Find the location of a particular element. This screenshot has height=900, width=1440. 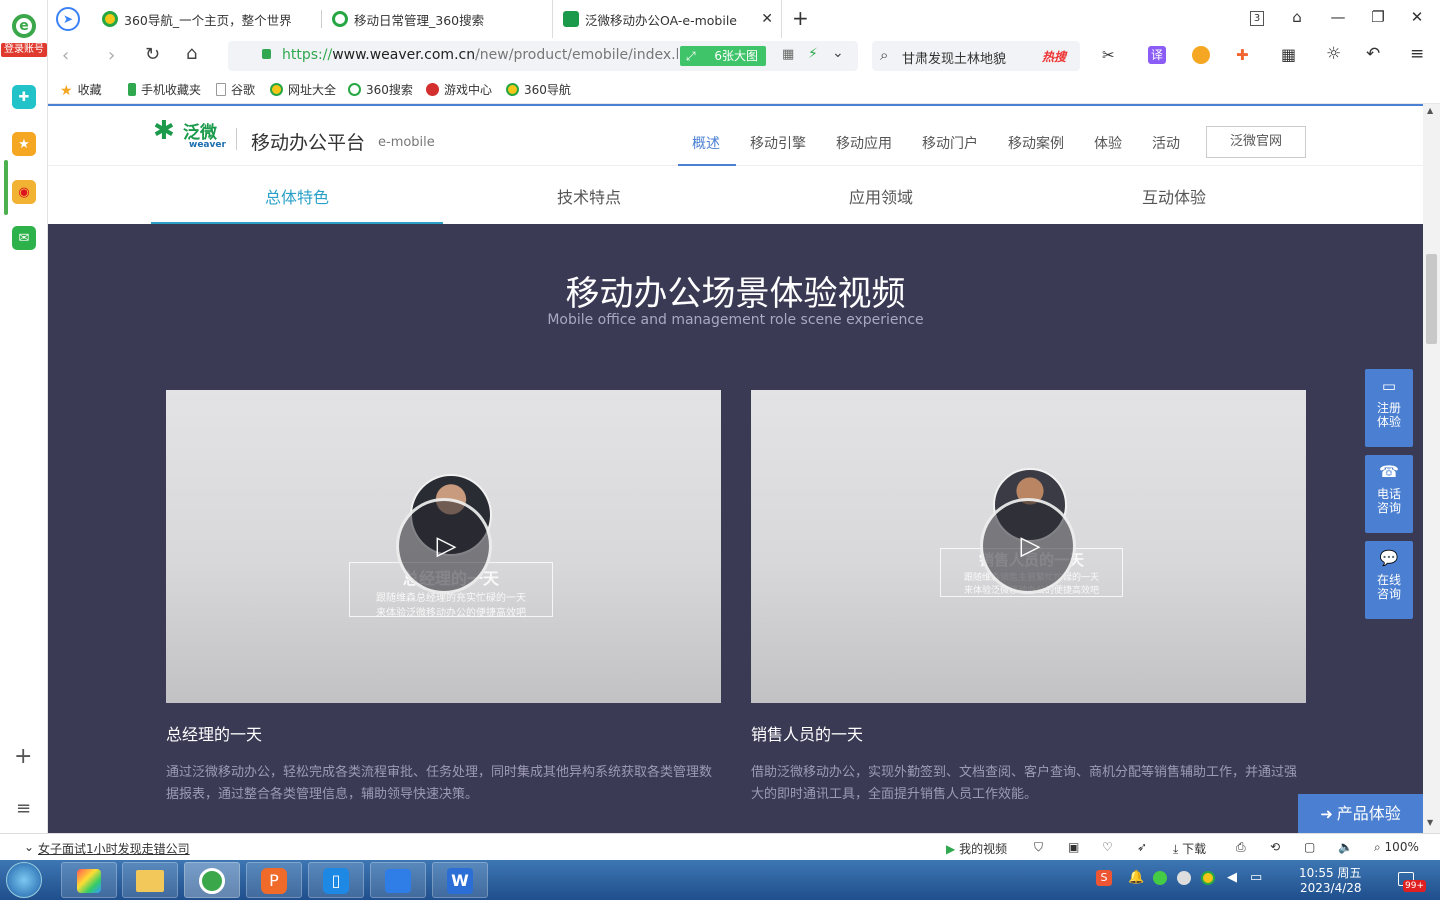

menu-icon: ≡ is located at coordinates (1417, 54).